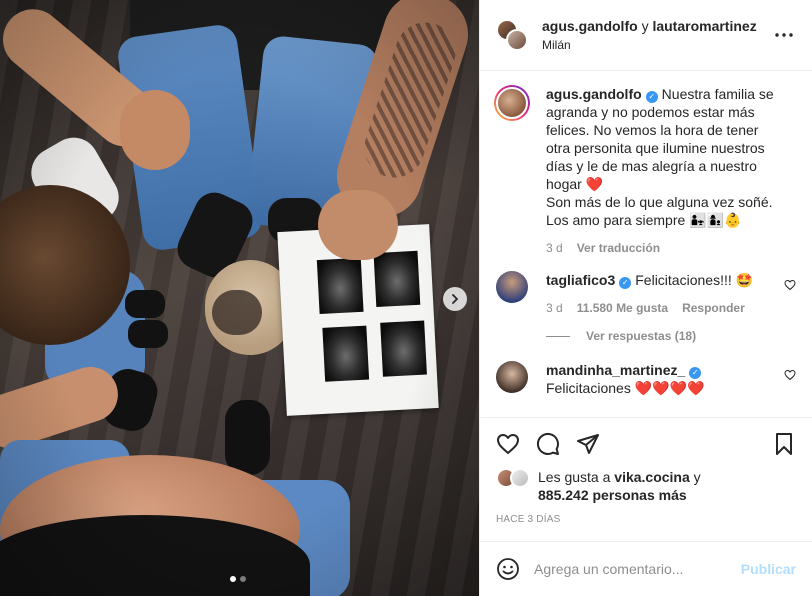  I want to click on comment-text: Felicitaciones, so click(588, 388).